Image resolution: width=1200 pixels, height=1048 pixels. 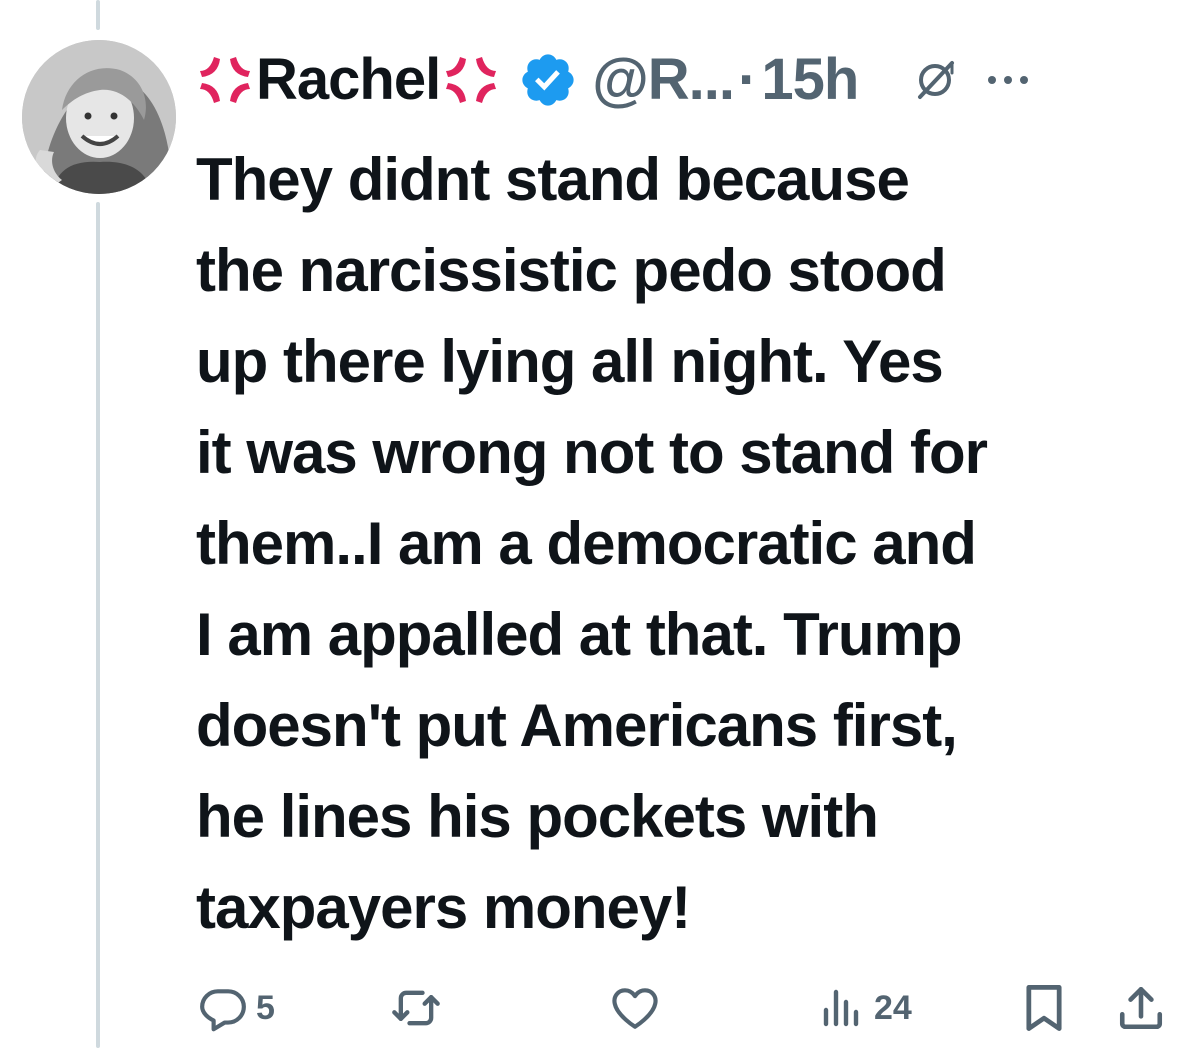 I want to click on repost-button, so click(x=420, y=1008).